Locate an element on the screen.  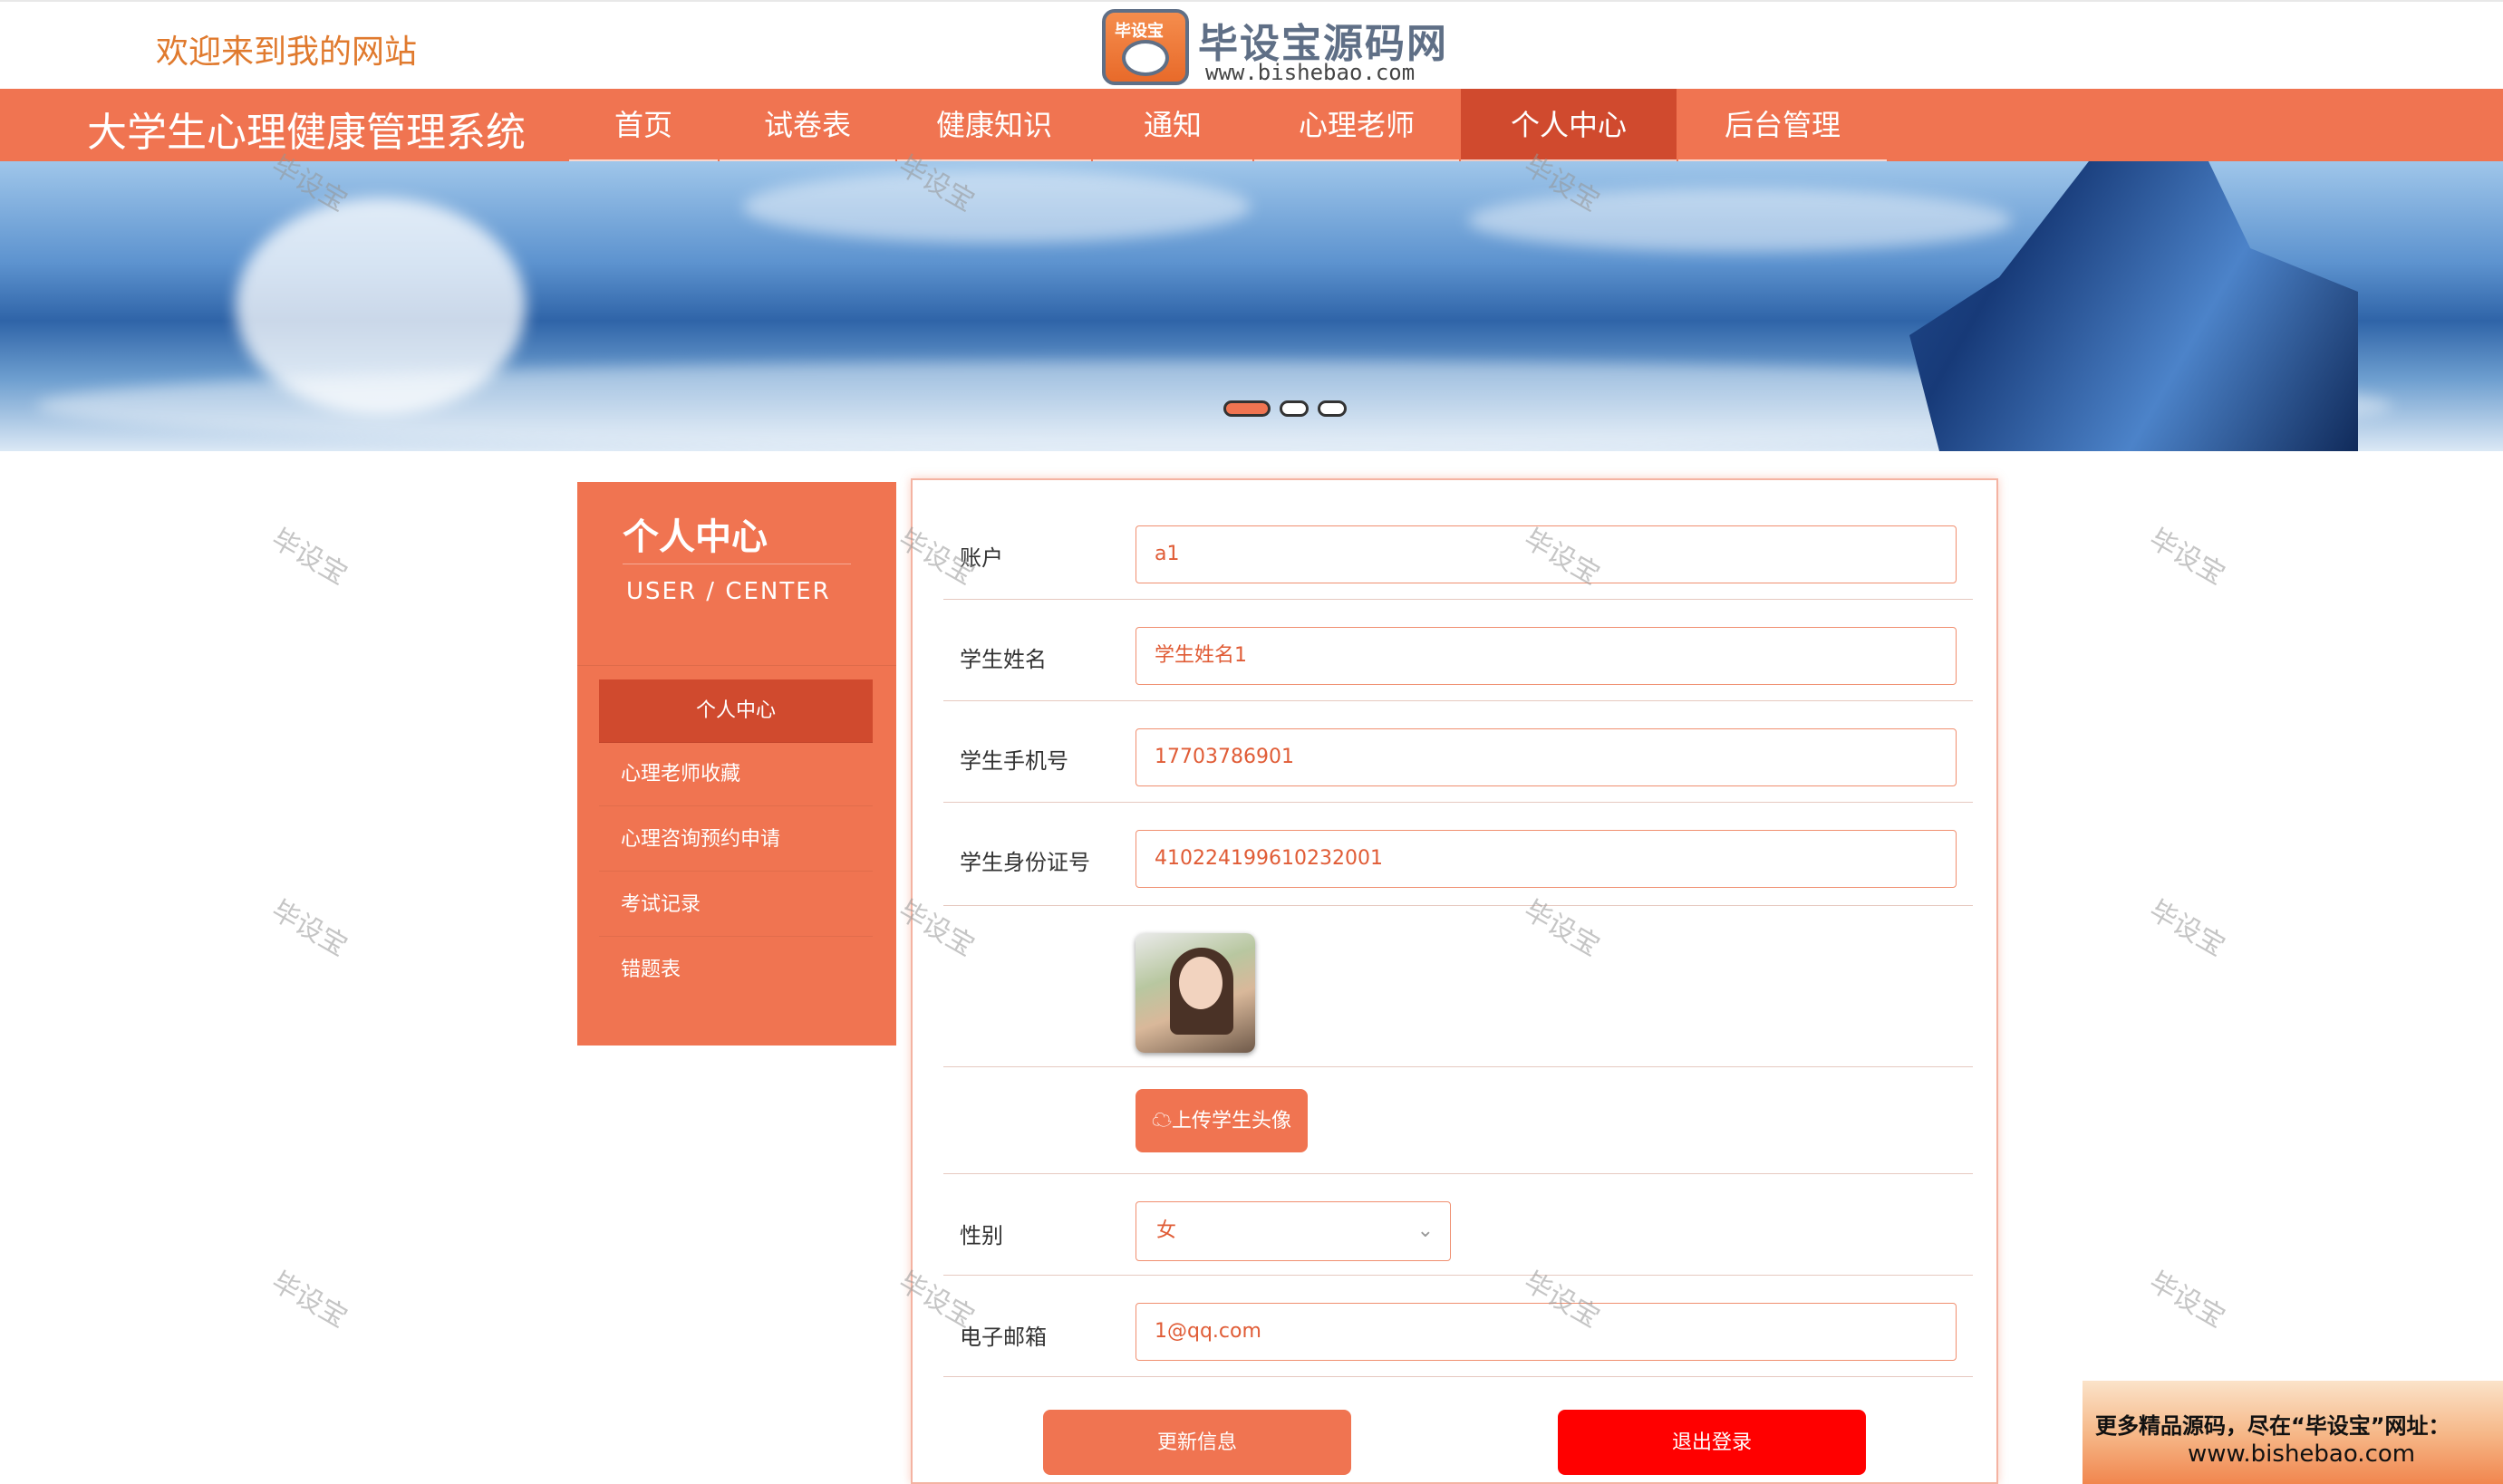
sidebar-item-wrong-questions: 错题表 is located at coordinates (736, 970).